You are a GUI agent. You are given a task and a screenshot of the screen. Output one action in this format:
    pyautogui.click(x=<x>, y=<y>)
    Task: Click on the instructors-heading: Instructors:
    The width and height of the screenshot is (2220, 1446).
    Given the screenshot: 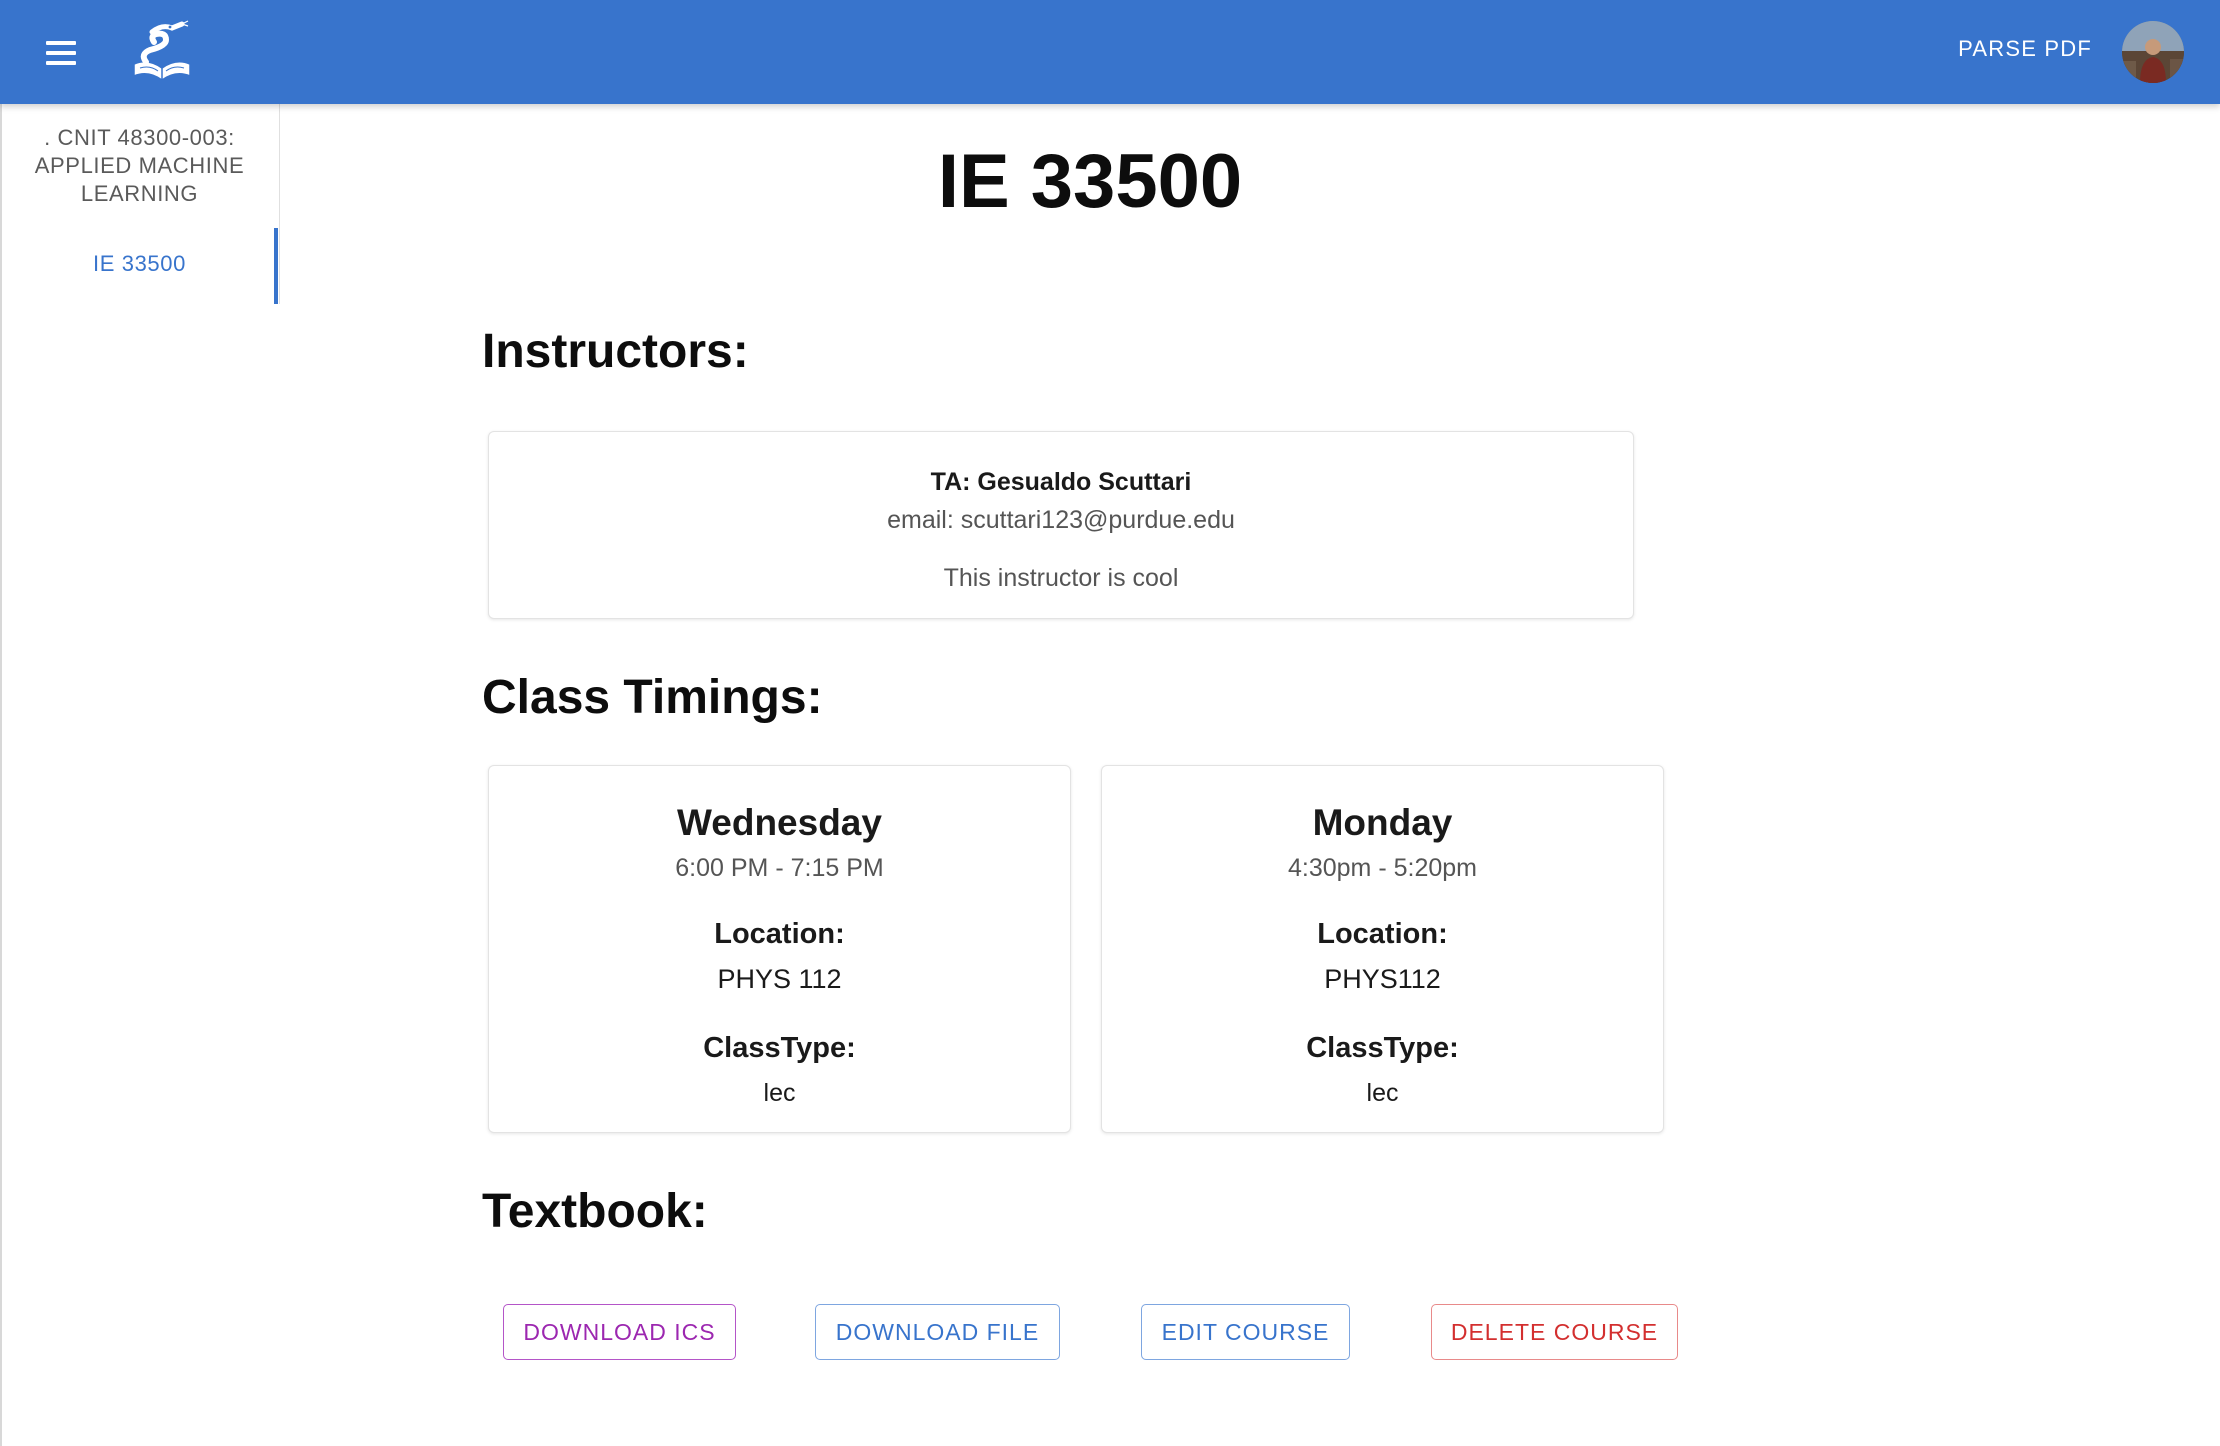 What is the action you would take?
    pyautogui.click(x=615, y=351)
    